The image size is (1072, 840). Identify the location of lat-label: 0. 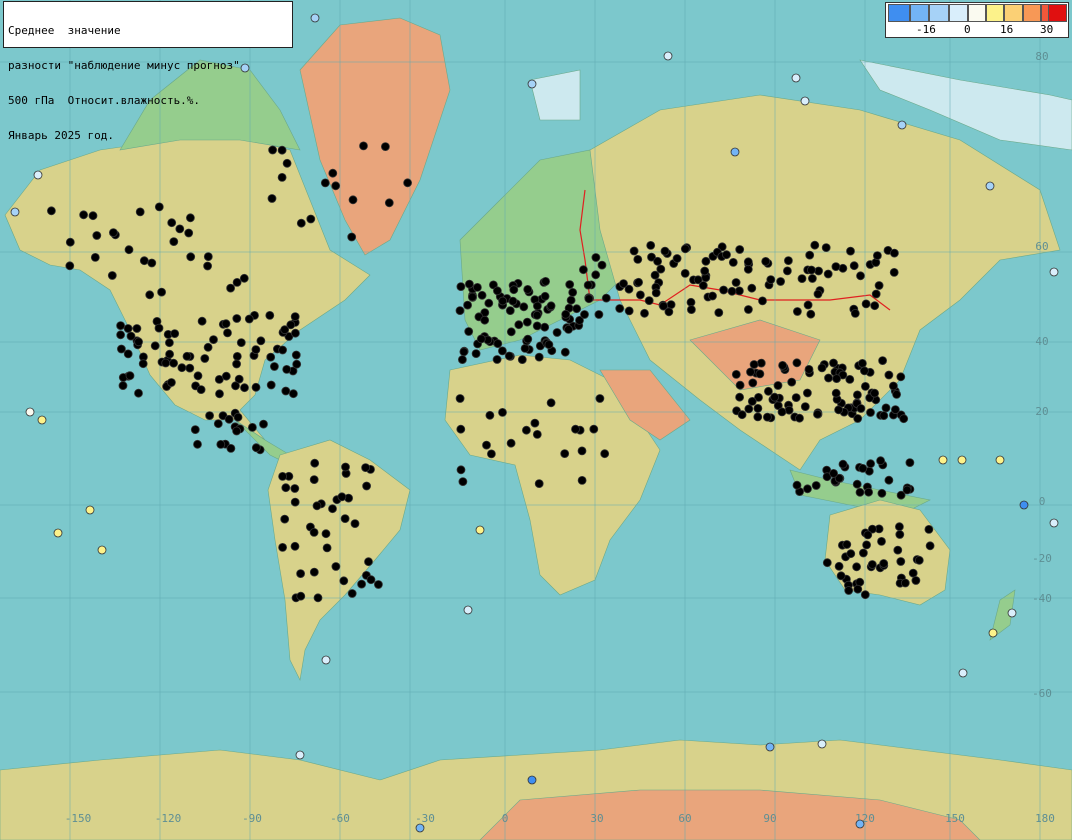
(1042, 501).